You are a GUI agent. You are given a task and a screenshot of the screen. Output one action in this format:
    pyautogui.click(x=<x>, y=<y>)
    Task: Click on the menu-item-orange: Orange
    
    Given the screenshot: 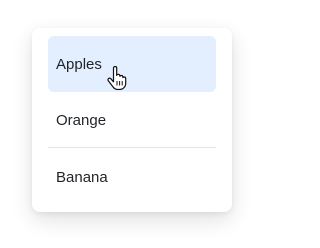 What is the action you would take?
    pyautogui.click(x=132, y=120)
    